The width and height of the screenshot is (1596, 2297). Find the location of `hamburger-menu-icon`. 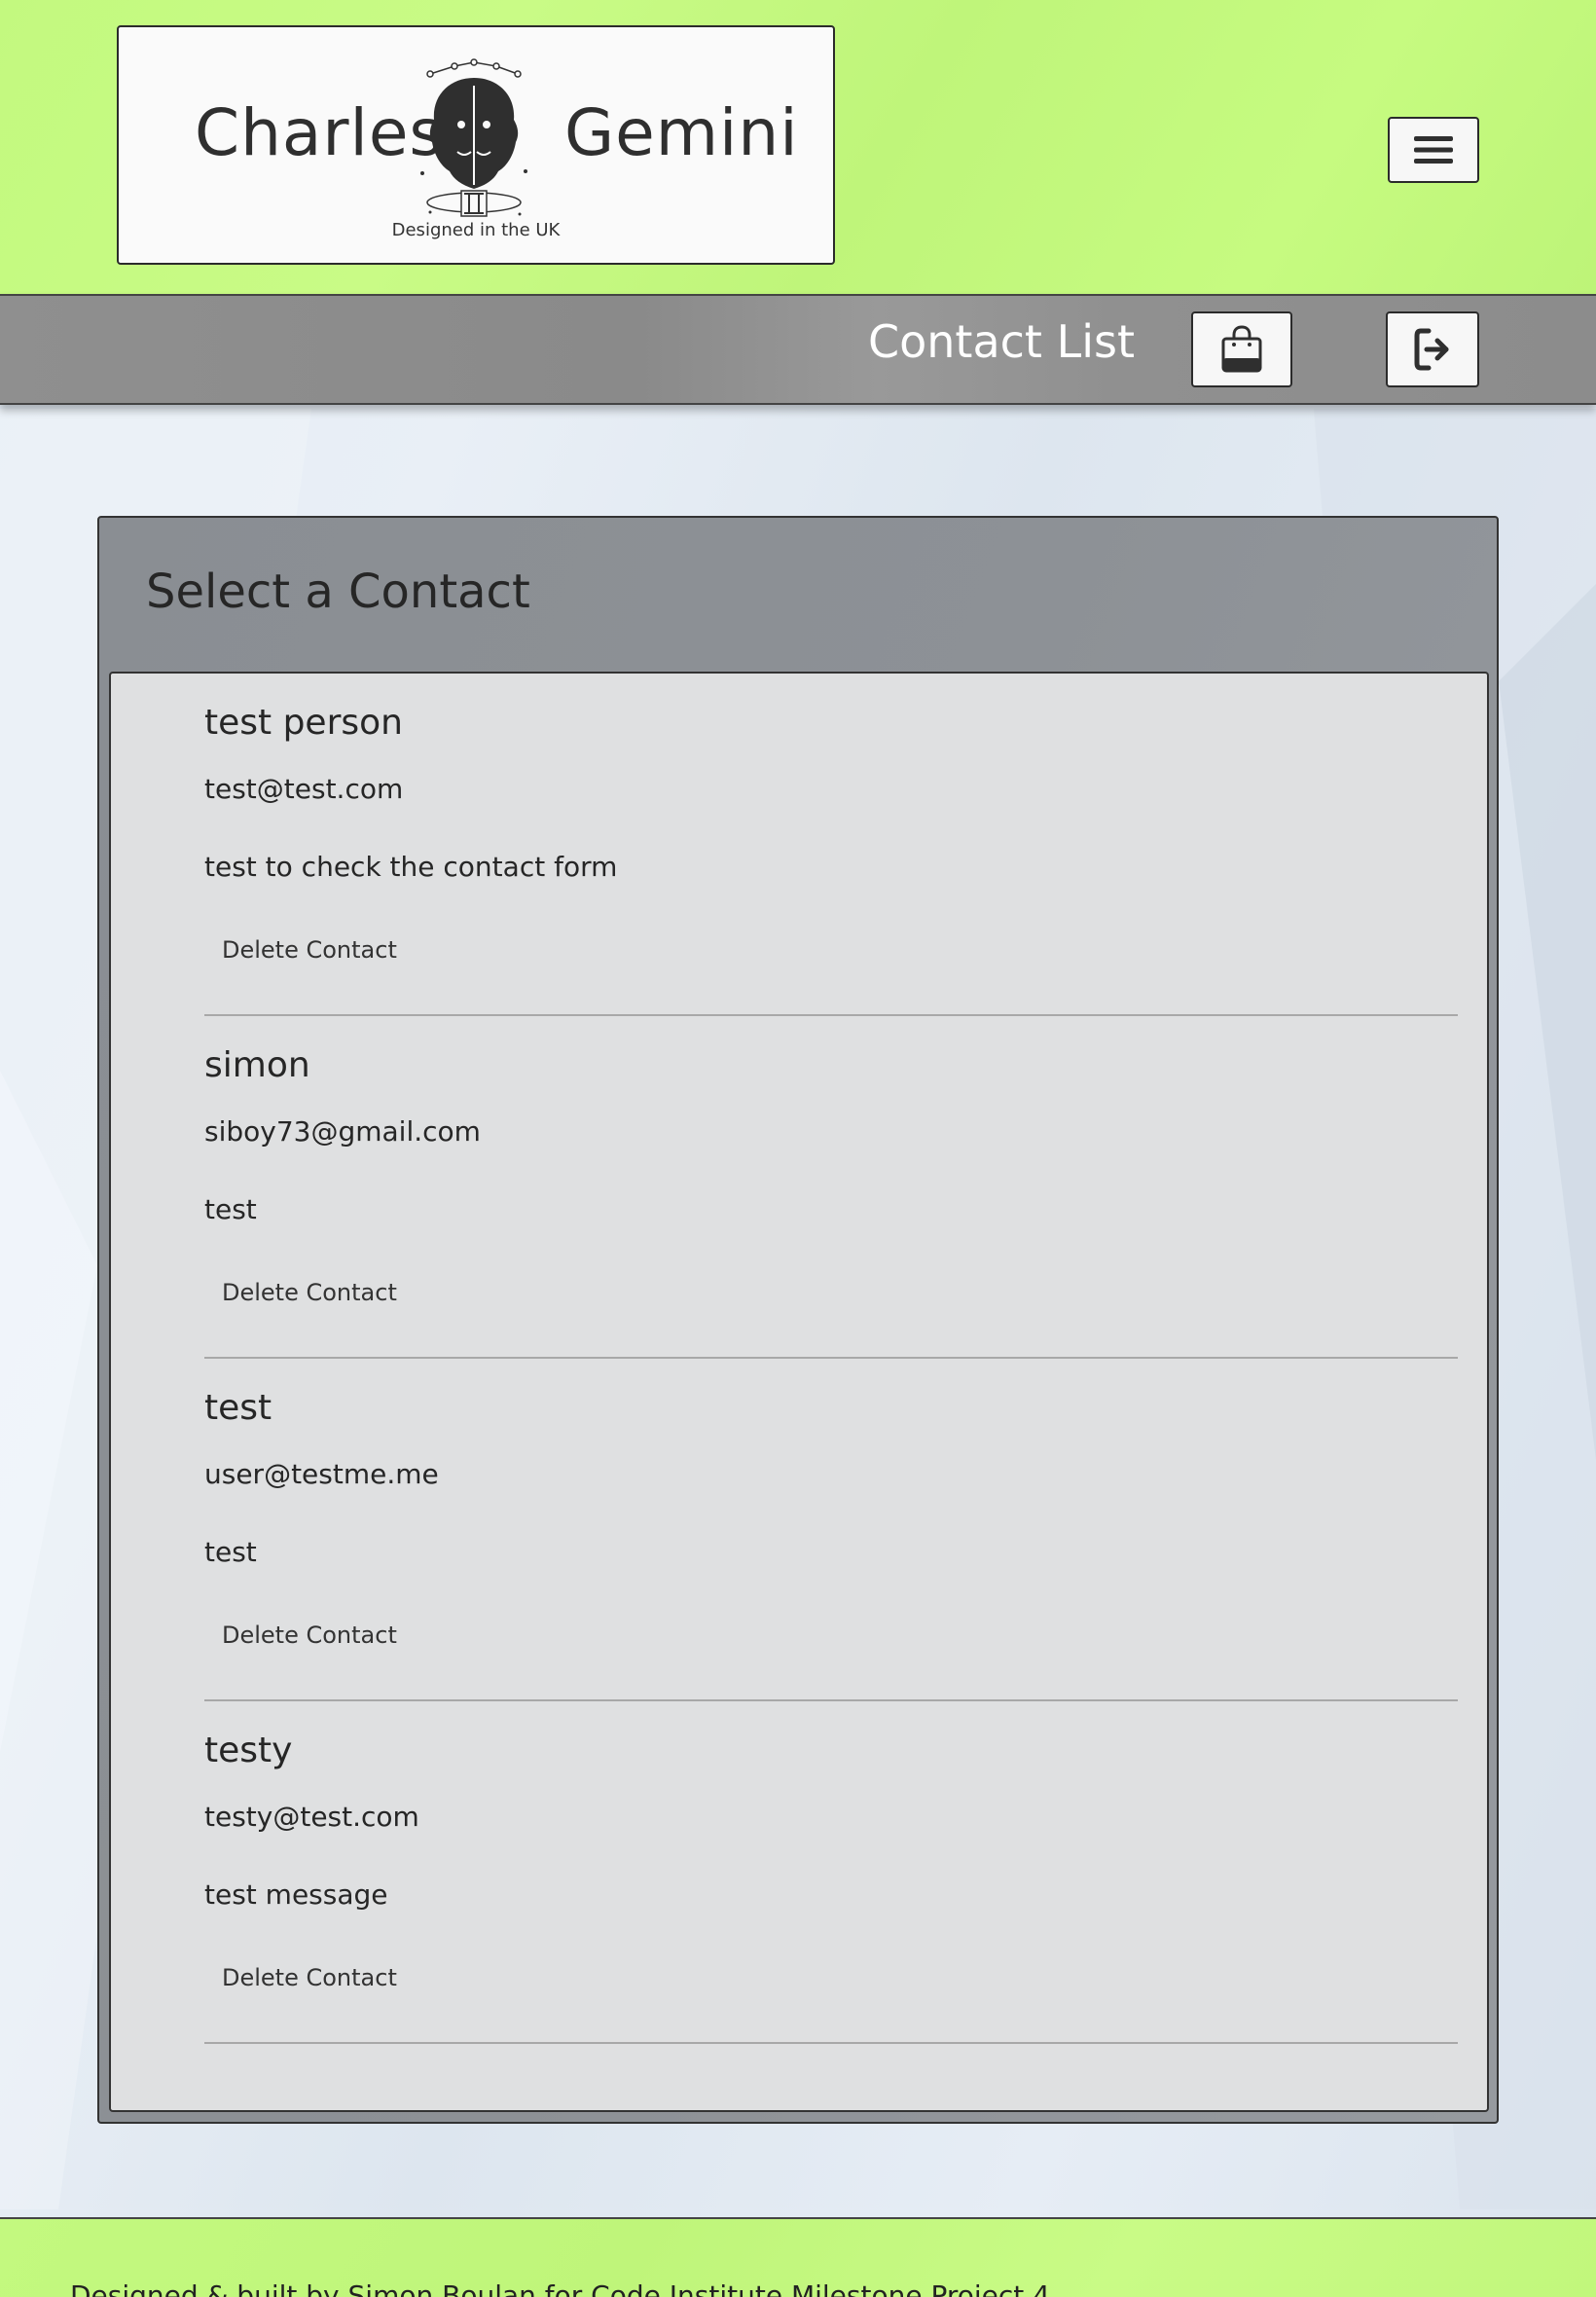

hamburger-menu-icon is located at coordinates (1434, 150).